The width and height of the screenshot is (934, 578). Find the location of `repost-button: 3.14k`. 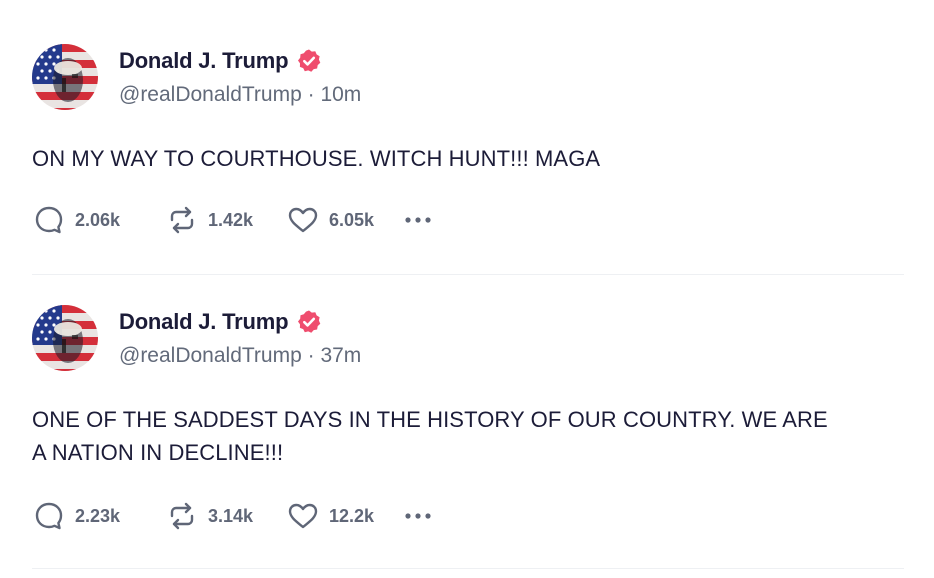

repost-button: 3.14k is located at coordinates (225, 516).